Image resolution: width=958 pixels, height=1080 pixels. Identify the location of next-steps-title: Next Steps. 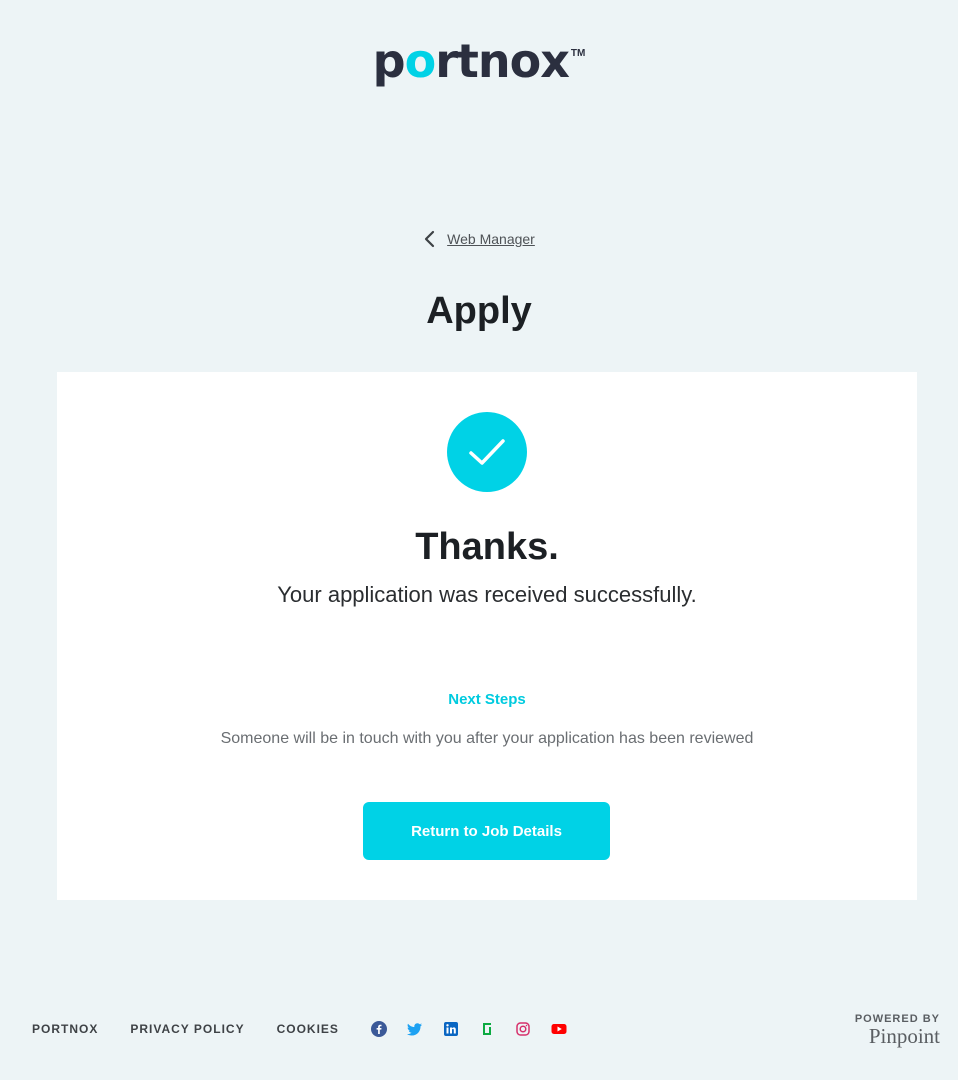
(487, 699).